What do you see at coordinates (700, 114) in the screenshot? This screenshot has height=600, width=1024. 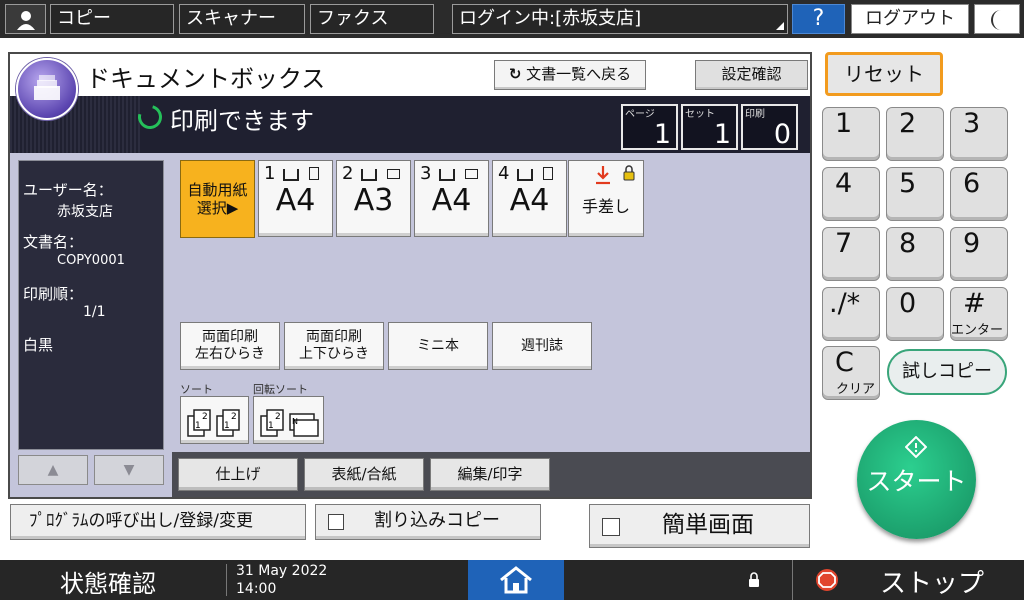 I see `set-counter-label: セット` at bounding box center [700, 114].